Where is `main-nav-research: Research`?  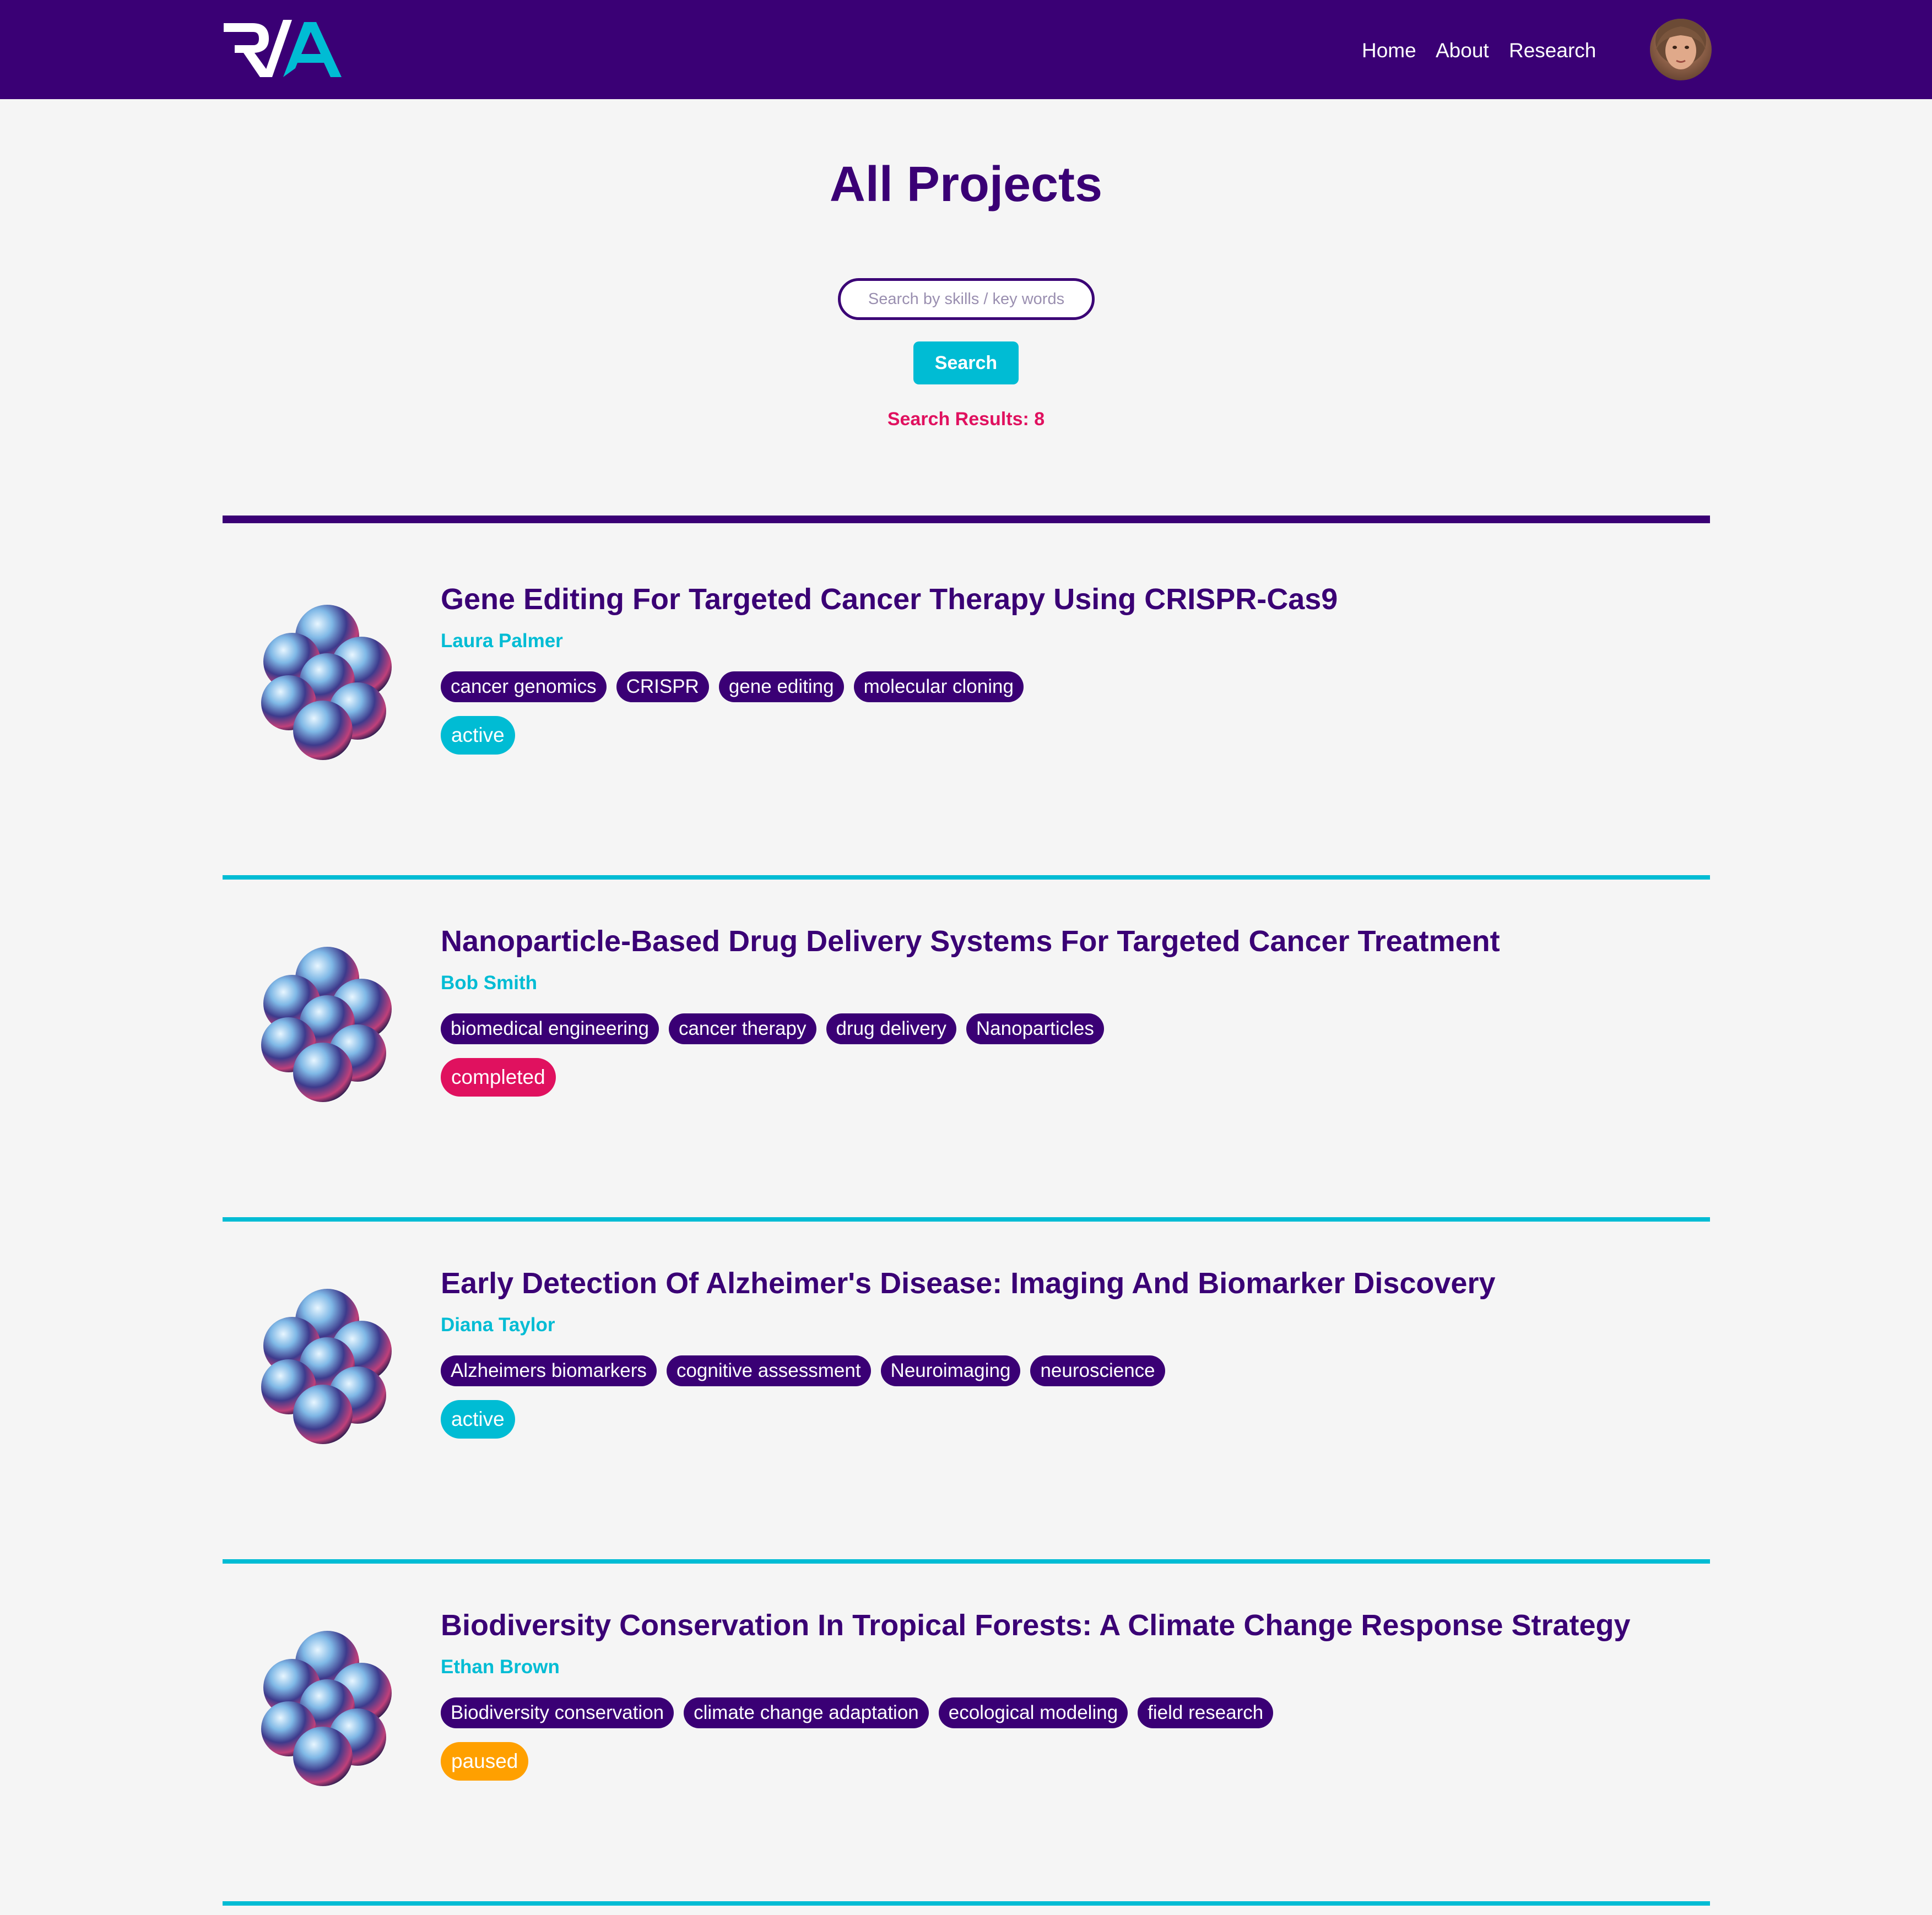 main-nav-research: Research is located at coordinates (1552, 50).